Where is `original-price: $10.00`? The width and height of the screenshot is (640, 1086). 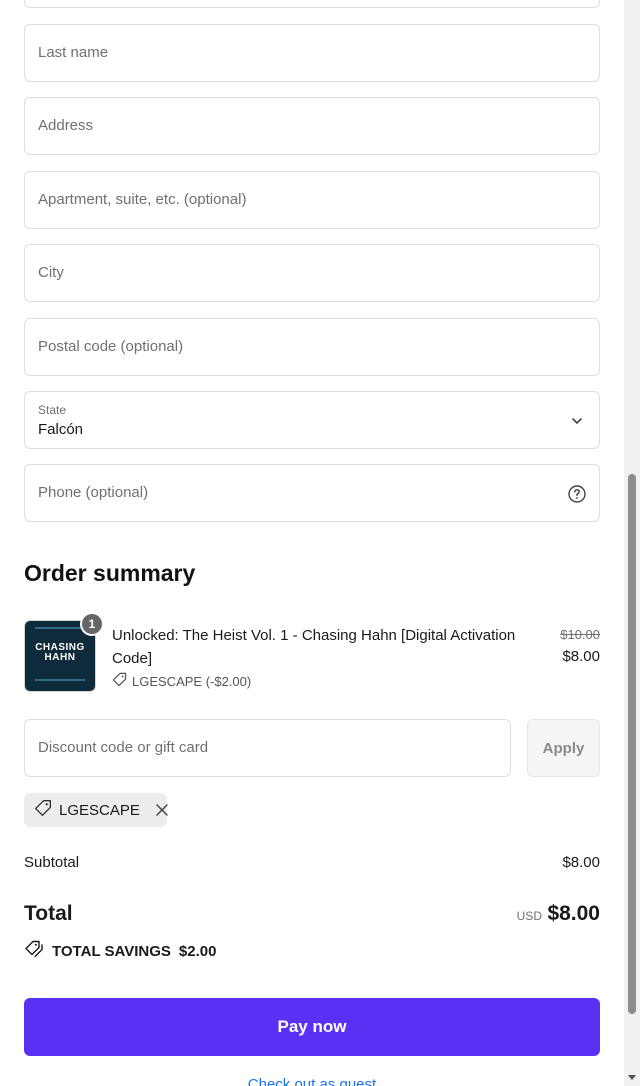
original-price: $10.00 is located at coordinates (580, 634).